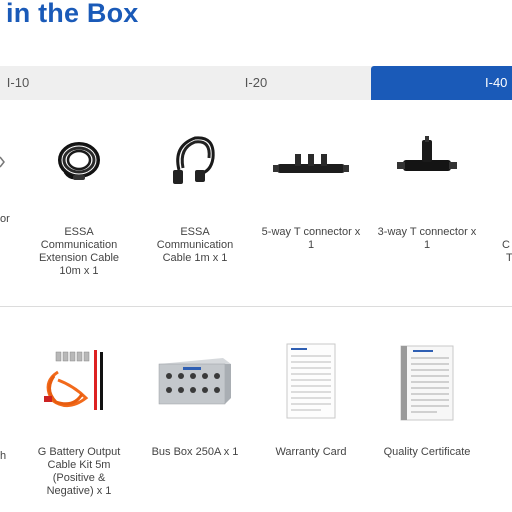 This screenshot has height=512, width=512. Describe the element at coordinates (5, 219) in the screenshot. I see `partial-caption-row1: or` at that location.